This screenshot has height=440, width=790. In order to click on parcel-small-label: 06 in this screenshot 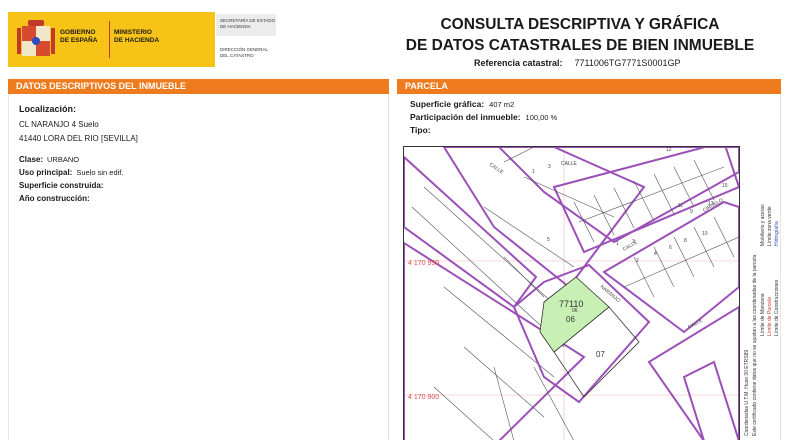, I will do `click(575, 311)`.